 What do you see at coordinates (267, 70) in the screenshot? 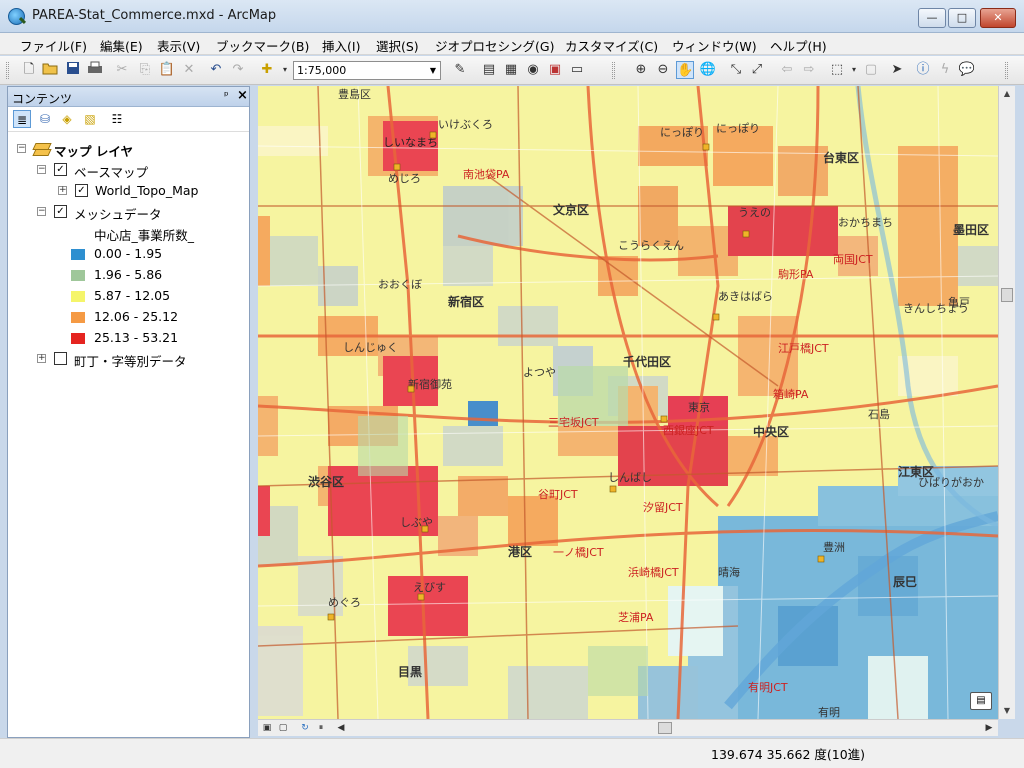
I see `add-data-icon: ✚` at bounding box center [267, 70].